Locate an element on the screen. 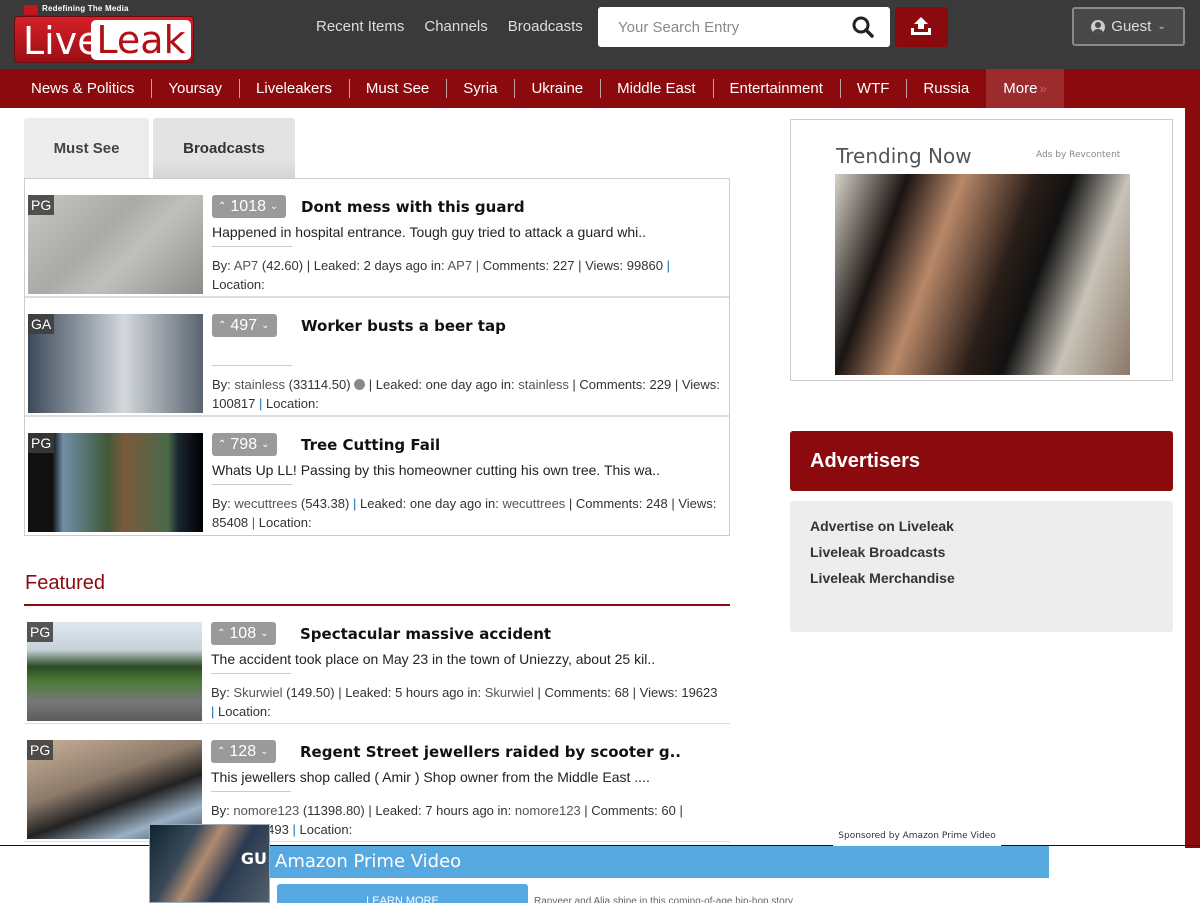 The height and width of the screenshot is (903, 1200). search-input is located at coordinates (718, 27).